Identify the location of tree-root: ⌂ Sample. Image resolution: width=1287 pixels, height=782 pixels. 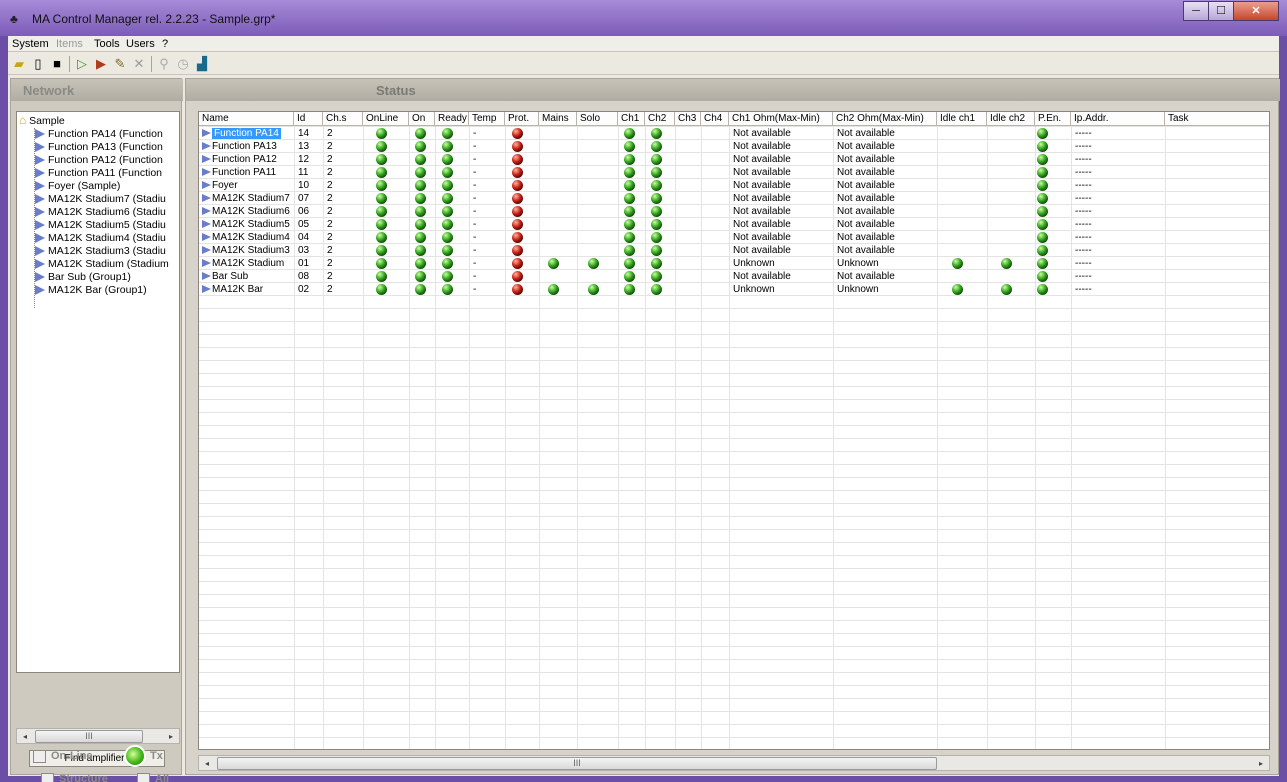
(42, 121).